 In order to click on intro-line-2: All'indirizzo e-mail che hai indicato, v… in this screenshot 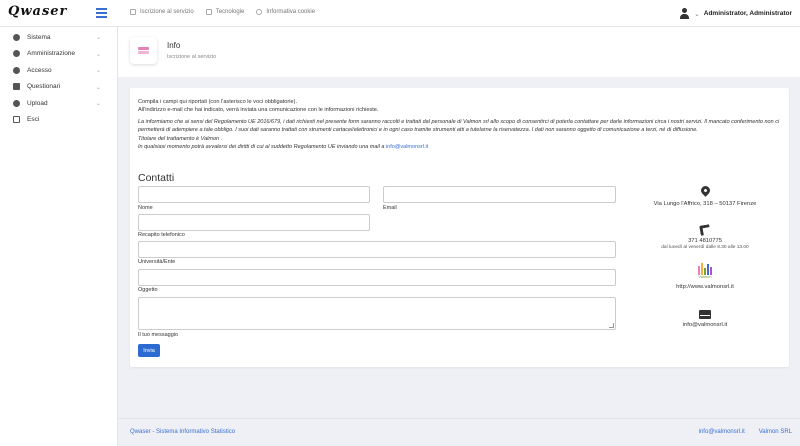, I will do `click(258, 110)`.